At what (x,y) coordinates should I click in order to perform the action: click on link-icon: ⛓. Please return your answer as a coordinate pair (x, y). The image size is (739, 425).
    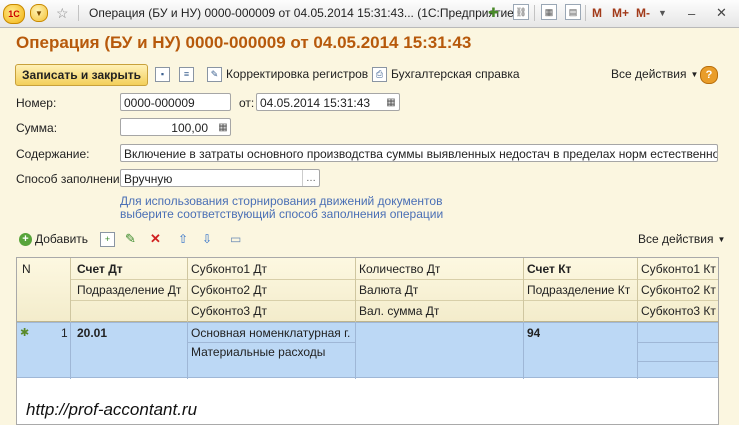
    Looking at the image, I should click on (521, 12).